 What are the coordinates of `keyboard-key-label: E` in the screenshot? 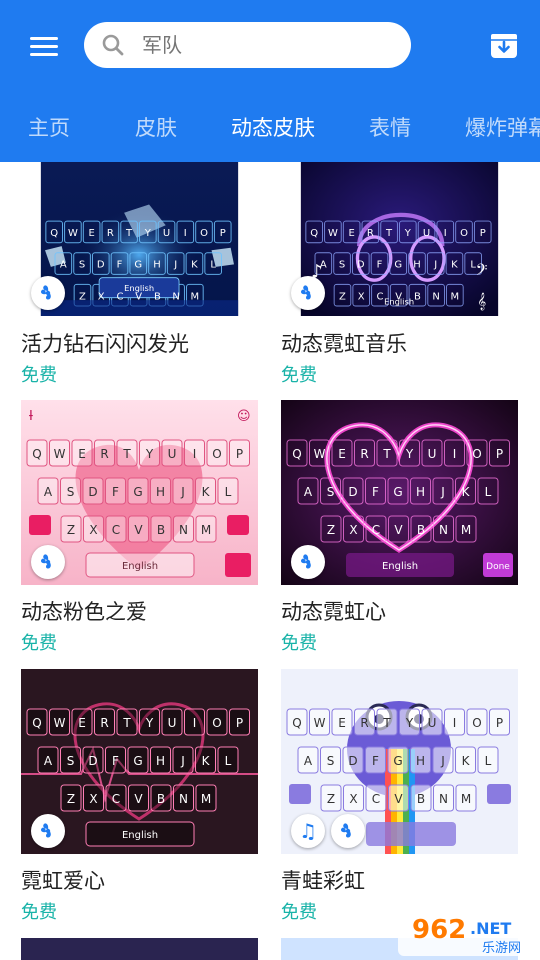 It's located at (82, 454).